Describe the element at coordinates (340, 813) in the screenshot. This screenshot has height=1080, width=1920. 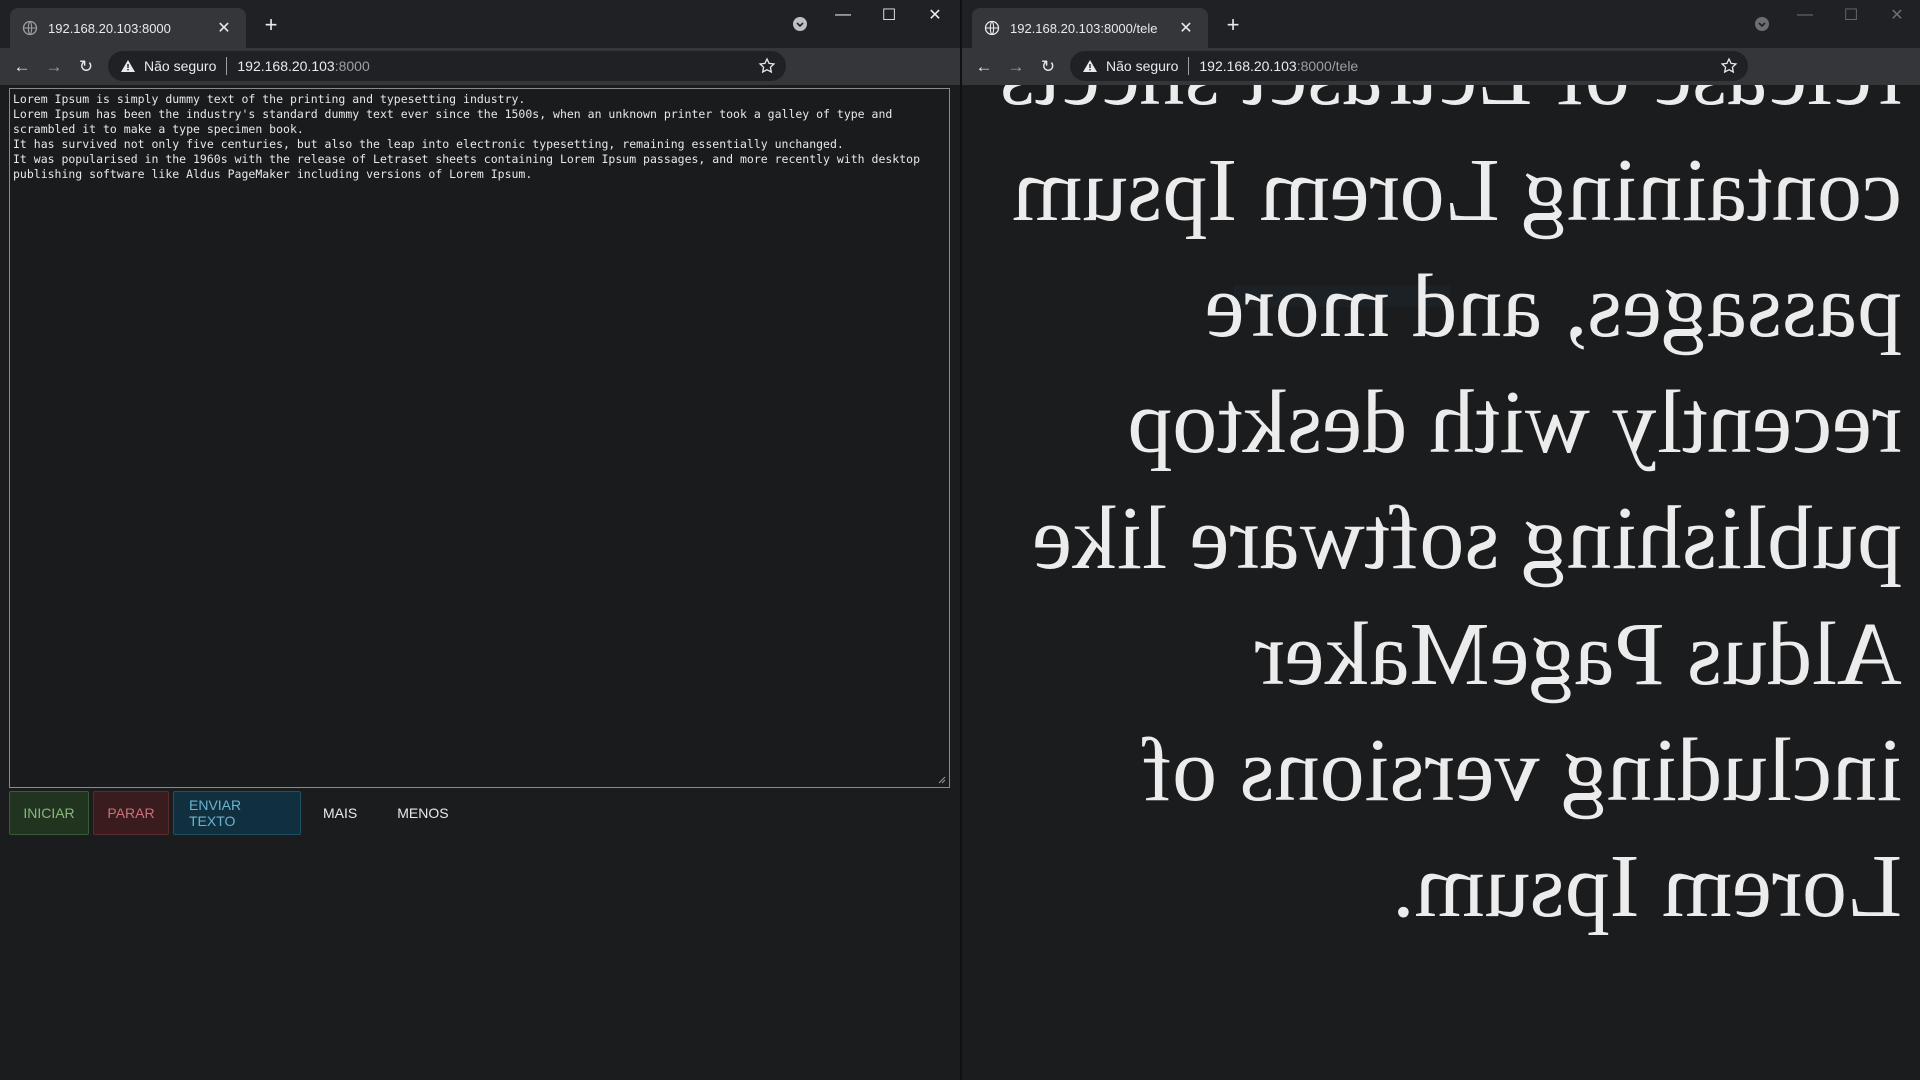
I see `more-button: MAIS` at that location.